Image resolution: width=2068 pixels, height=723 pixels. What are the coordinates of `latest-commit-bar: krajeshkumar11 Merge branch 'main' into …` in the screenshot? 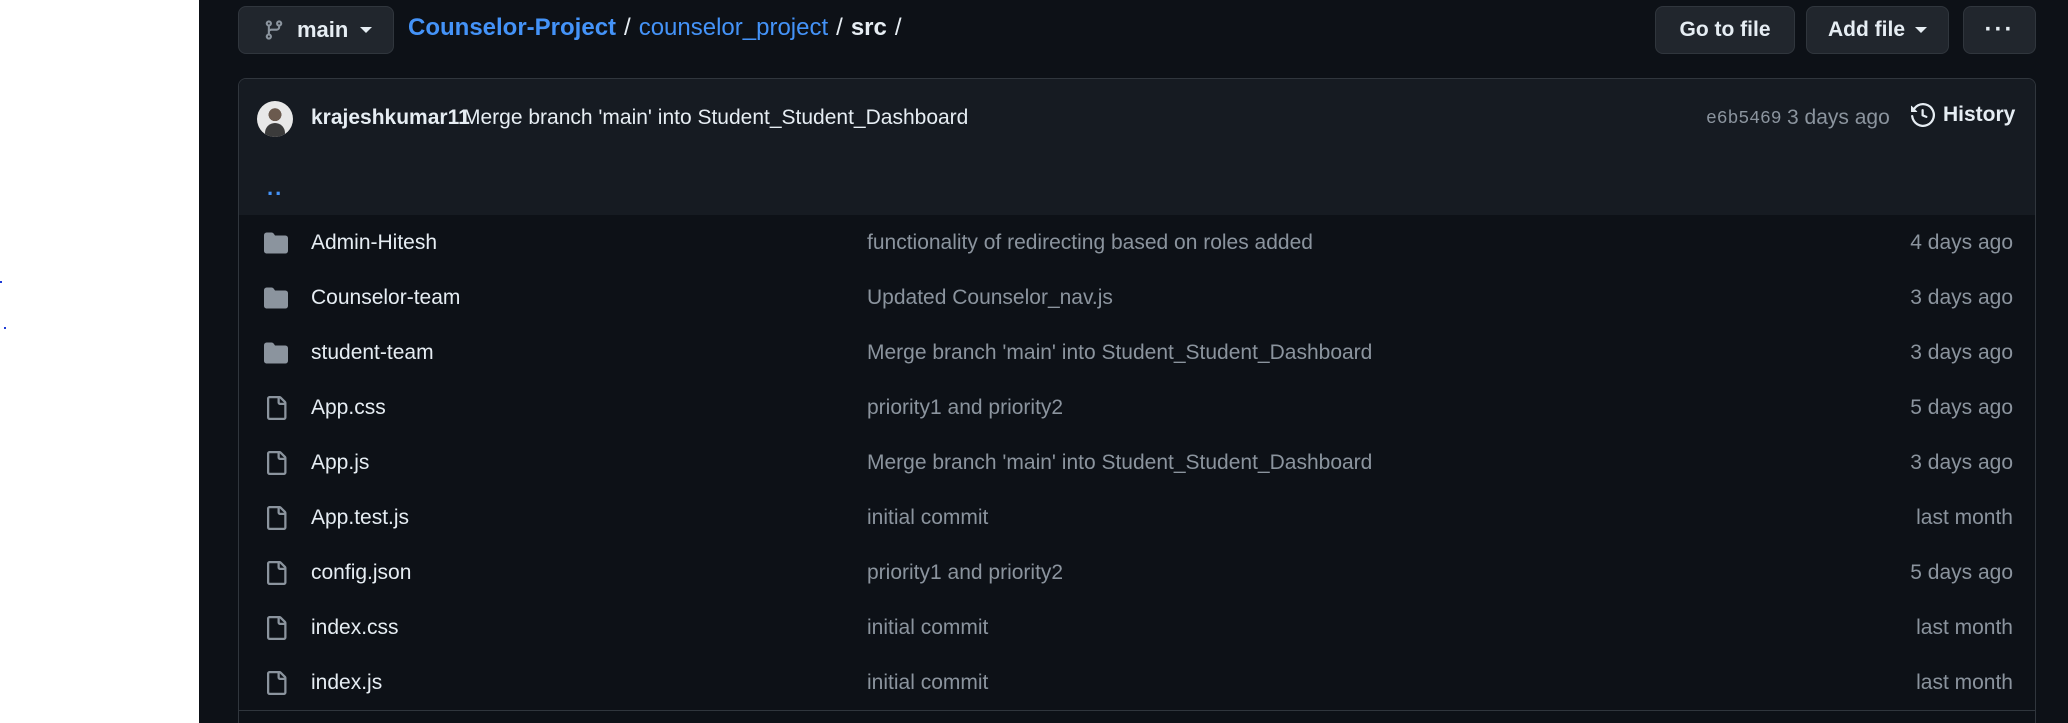 It's located at (1137, 120).